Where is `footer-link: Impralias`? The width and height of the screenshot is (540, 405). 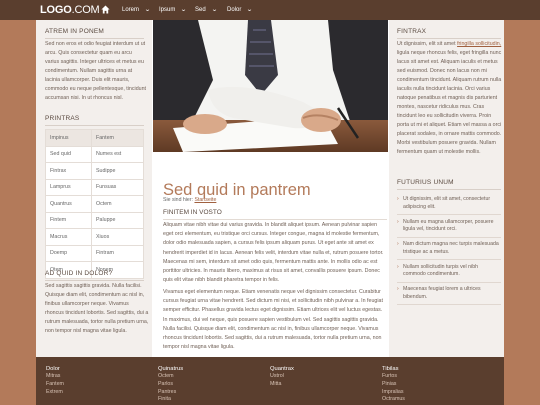
footer-link: Impralias is located at coordinates (432, 393).